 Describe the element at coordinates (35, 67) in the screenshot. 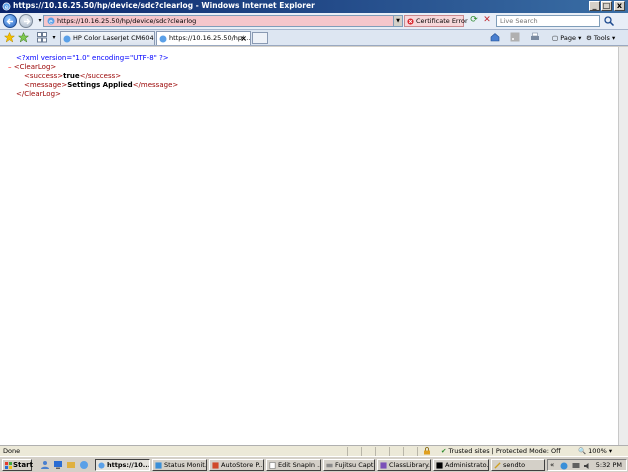

I see `clearlog-open-tag: <ClearLog>` at that location.